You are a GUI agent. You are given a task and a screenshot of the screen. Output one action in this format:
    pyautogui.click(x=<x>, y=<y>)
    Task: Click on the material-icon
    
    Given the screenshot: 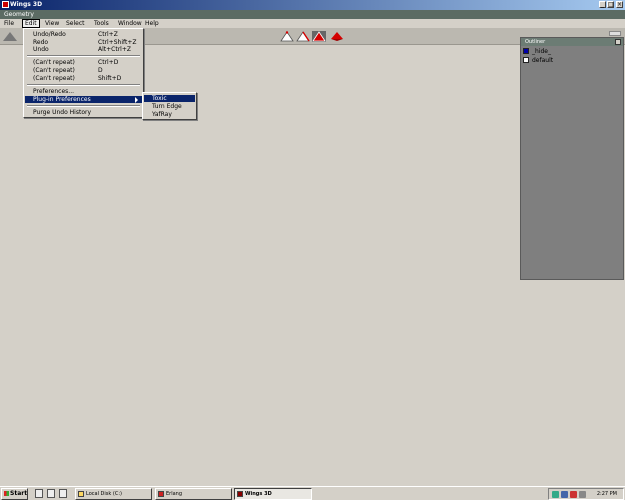 What is the action you would take?
    pyautogui.click(x=526, y=60)
    